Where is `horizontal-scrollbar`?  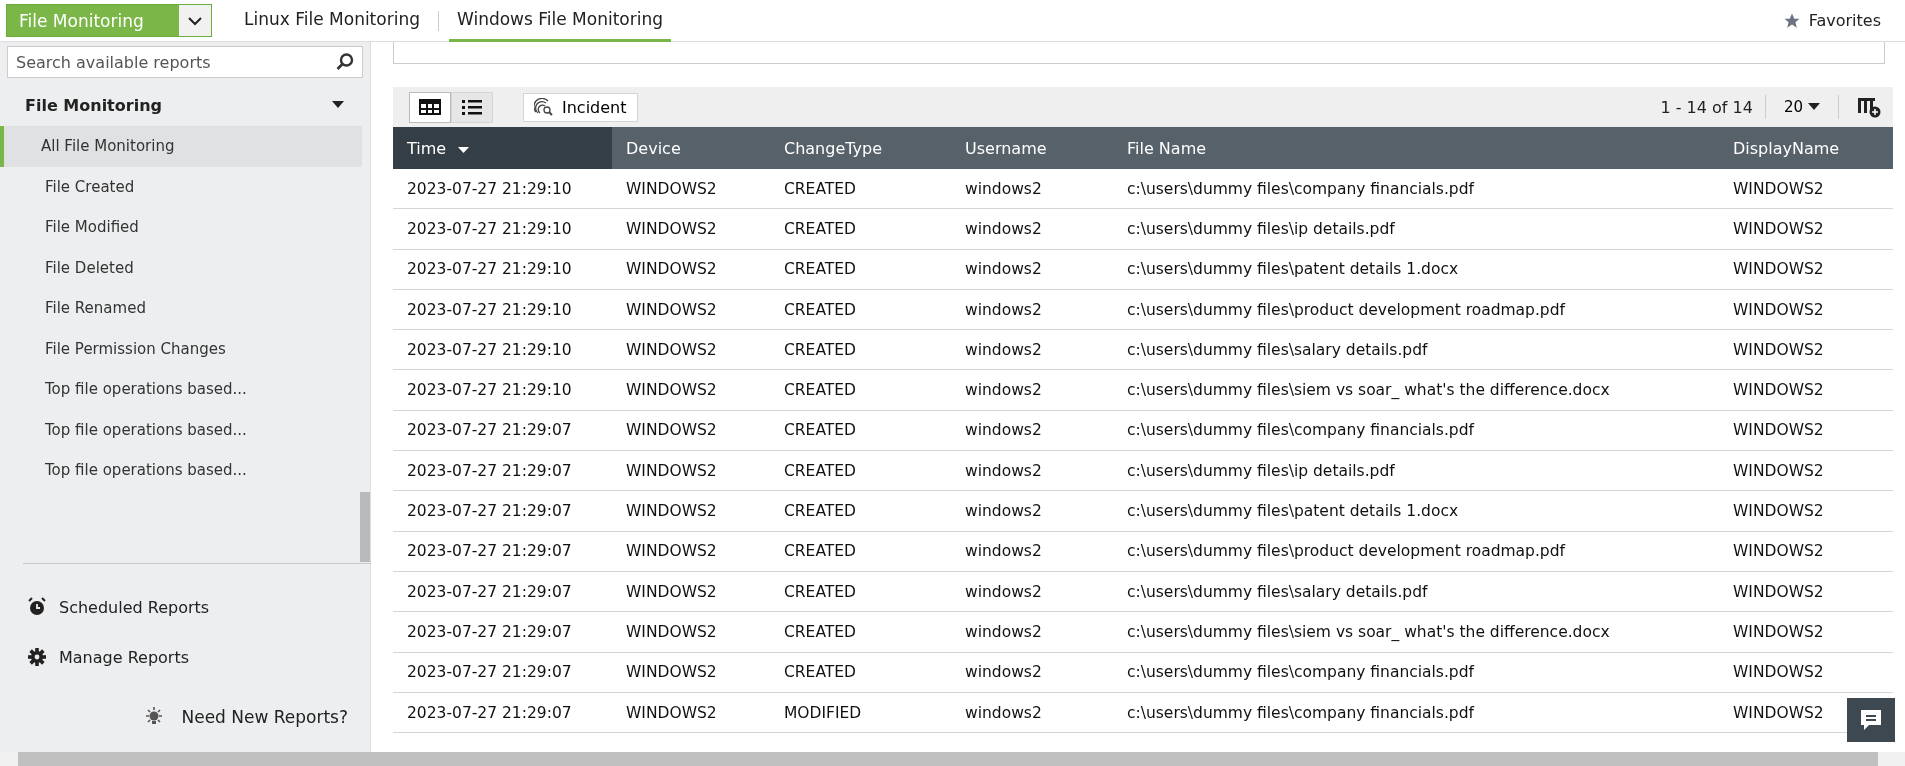
horizontal-scrollbar is located at coordinates (952, 759).